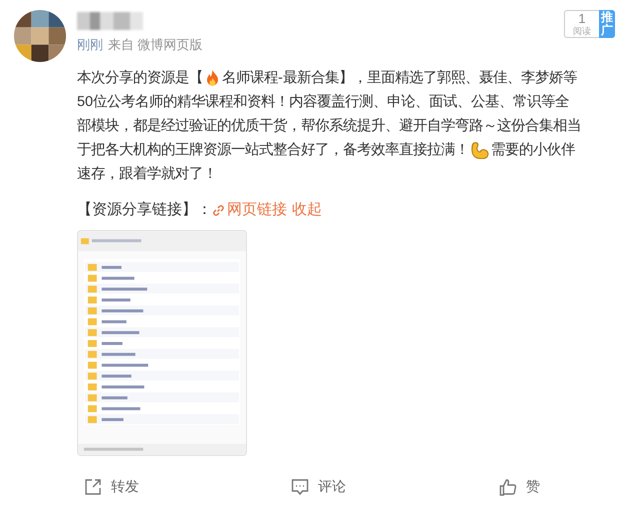 Image resolution: width=631 pixels, height=505 pixels. What do you see at coordinates (93, 487) in the screenshot?
I see `share-icon` at bounding box center [93, 487].